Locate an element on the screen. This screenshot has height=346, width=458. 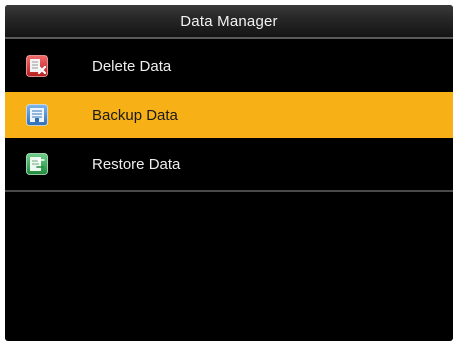
menu-item-delete-data: Delete Data is located at coordinates (229, 66).